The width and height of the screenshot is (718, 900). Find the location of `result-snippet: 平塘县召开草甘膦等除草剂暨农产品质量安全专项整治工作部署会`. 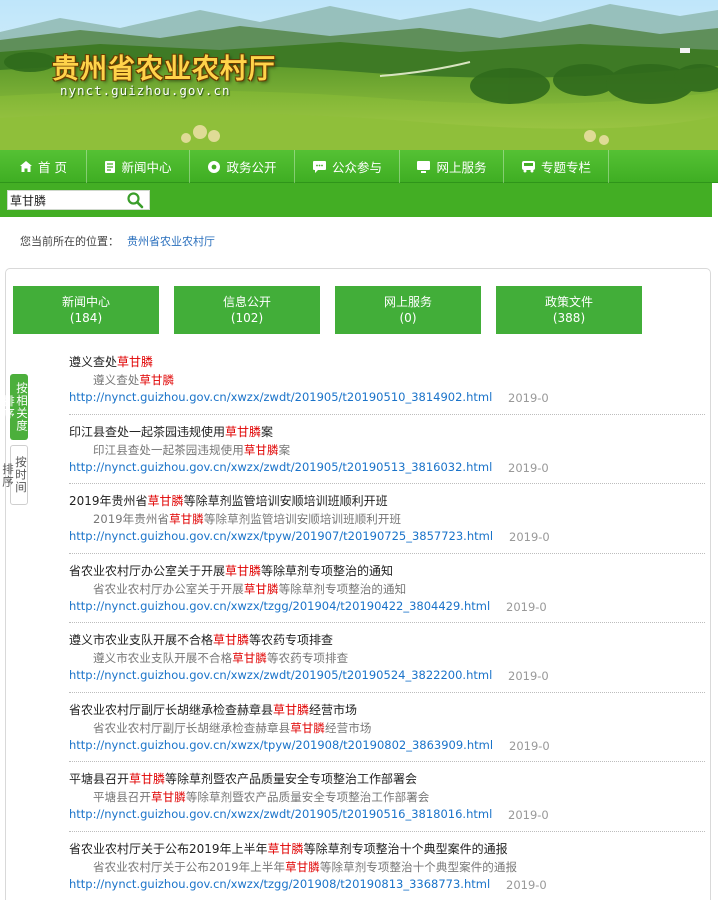

result-snippet: 平塘县召开草甘膦等除草剂暨农产品质量安全专项整治工作部署会 is located at coordinates (261, 797).